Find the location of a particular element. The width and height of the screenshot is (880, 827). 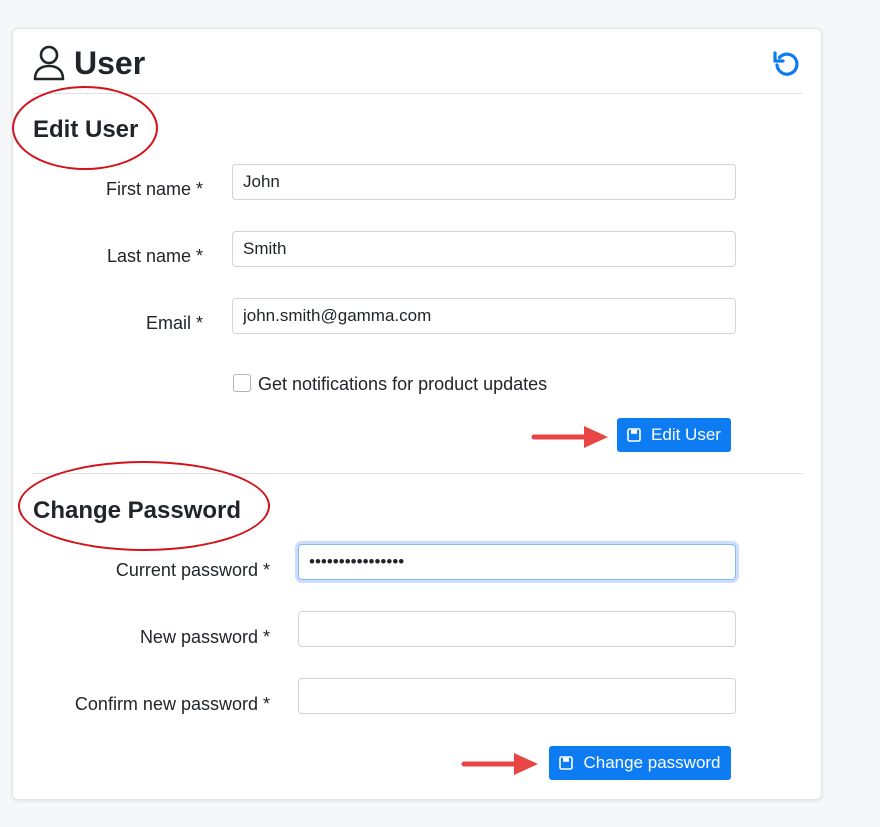

confirm-password-label: Confirm new password * is located at coordinates (172, 704).